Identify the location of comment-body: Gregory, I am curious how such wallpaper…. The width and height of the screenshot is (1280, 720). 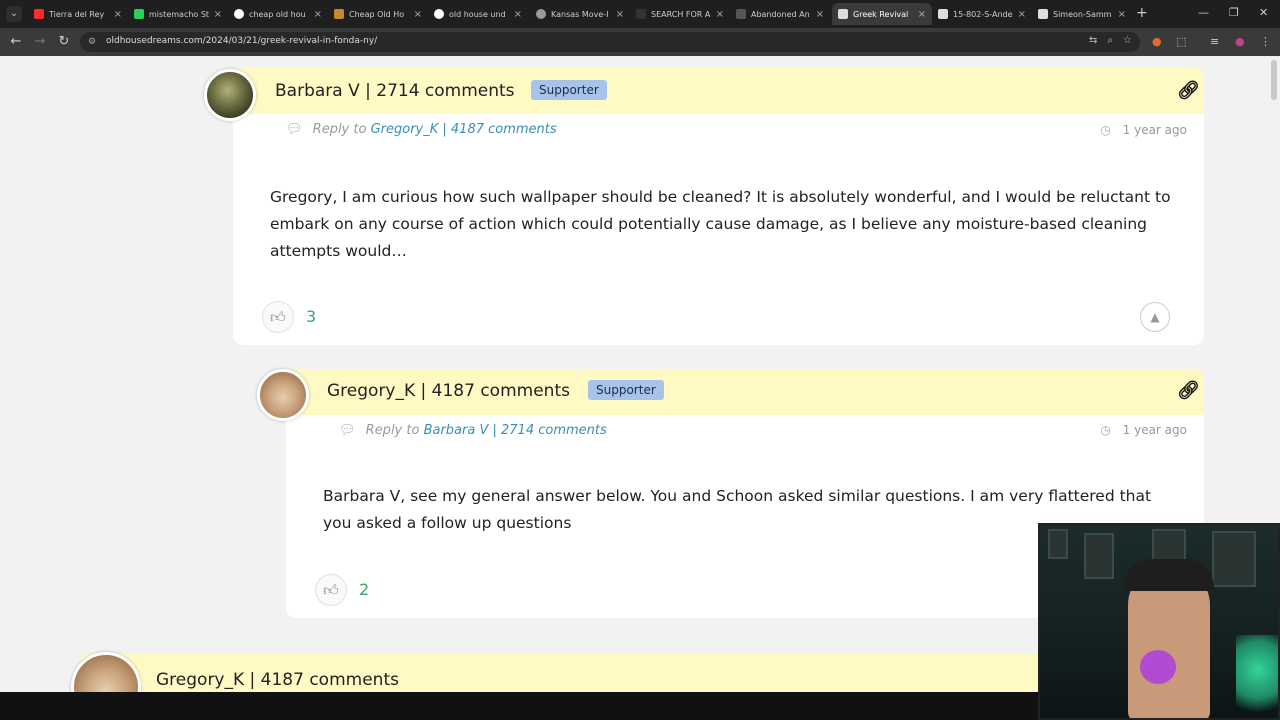
(720, 224).